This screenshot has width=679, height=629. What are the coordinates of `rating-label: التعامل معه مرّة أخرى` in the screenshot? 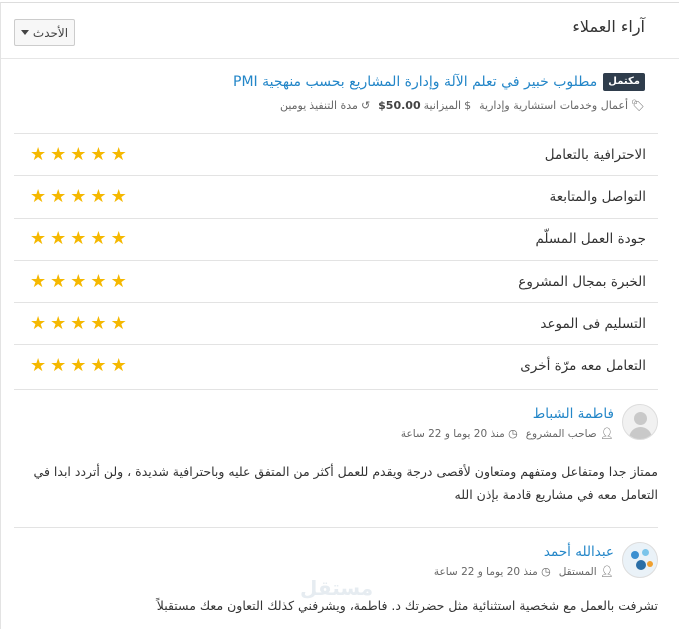 It's located at (583, 366).